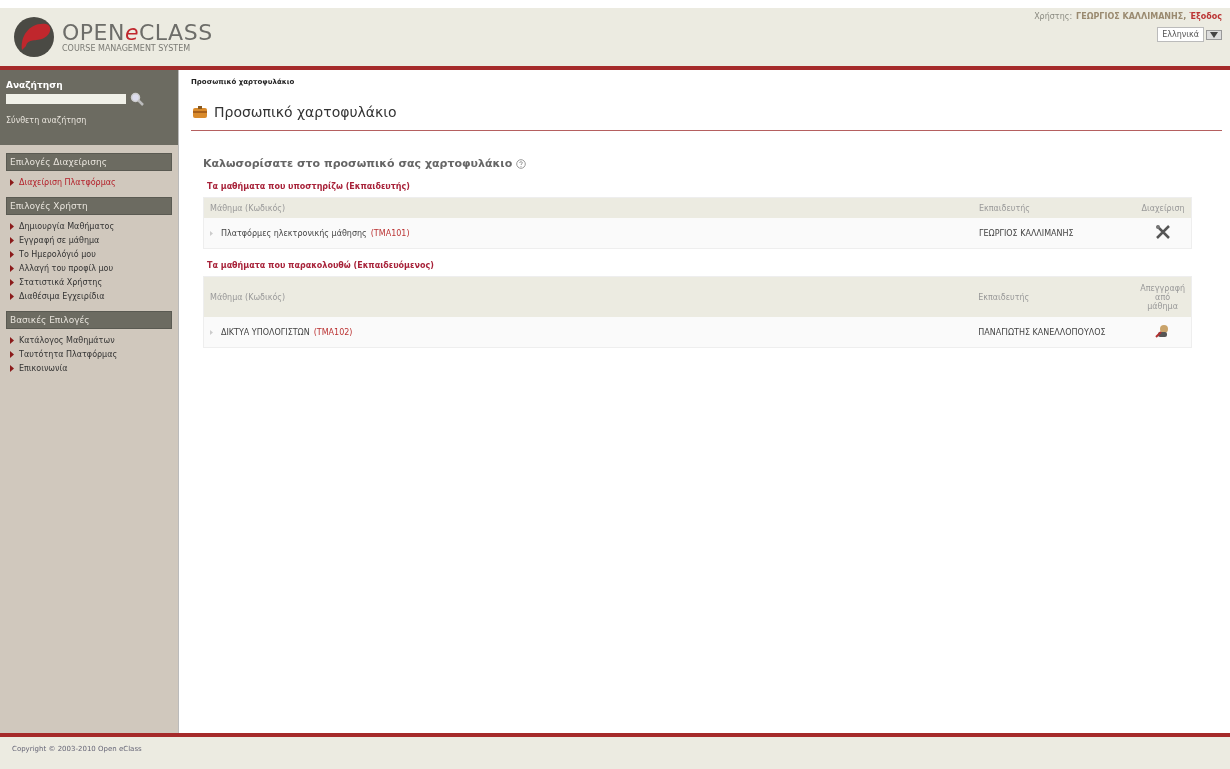  What do you see at coordinates (294, 233) in the screenshot?
I see `course-link: Πλατφόρμες ηλεκτρονικής μάθησης` at bounding box center [294, 233].